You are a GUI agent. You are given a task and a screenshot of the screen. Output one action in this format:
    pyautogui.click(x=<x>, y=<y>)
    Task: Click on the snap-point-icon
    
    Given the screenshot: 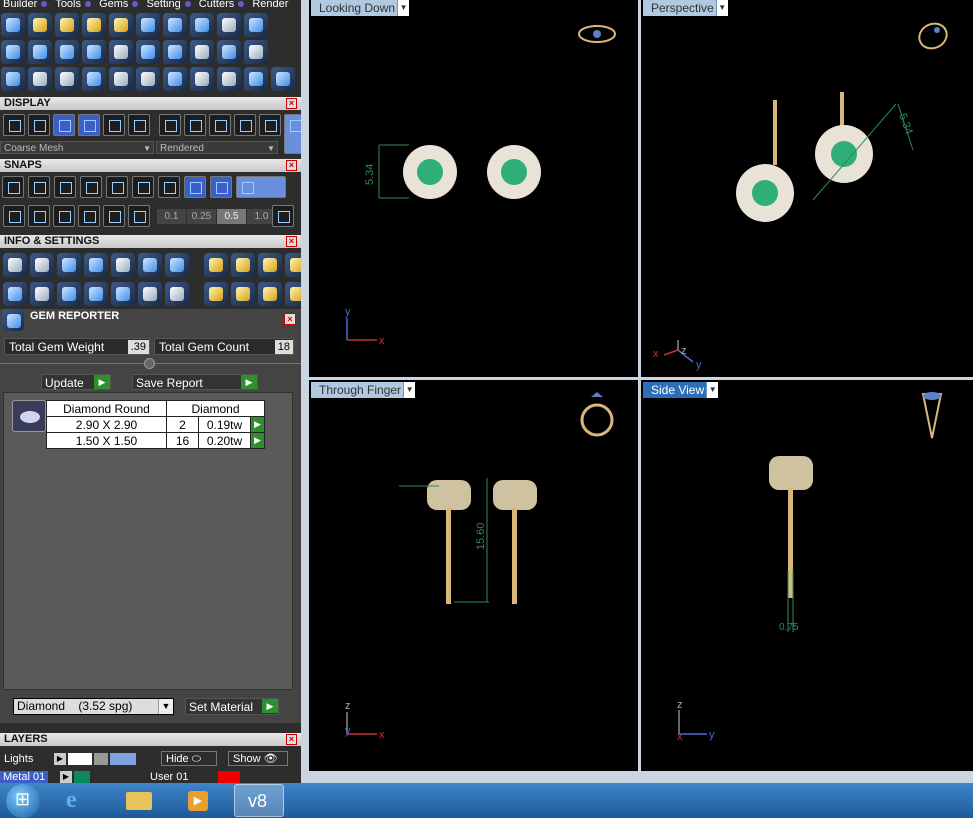 What is the action you would take?
    pyautogui.click(x=91, y=187)
    